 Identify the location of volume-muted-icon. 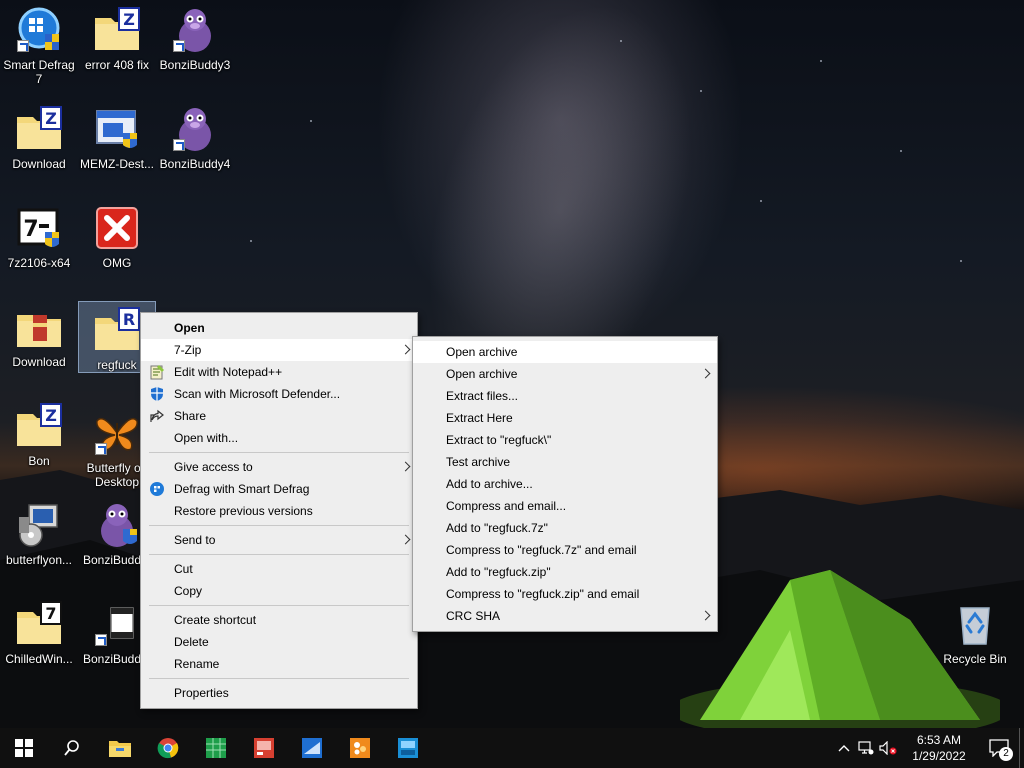
(888, 748).